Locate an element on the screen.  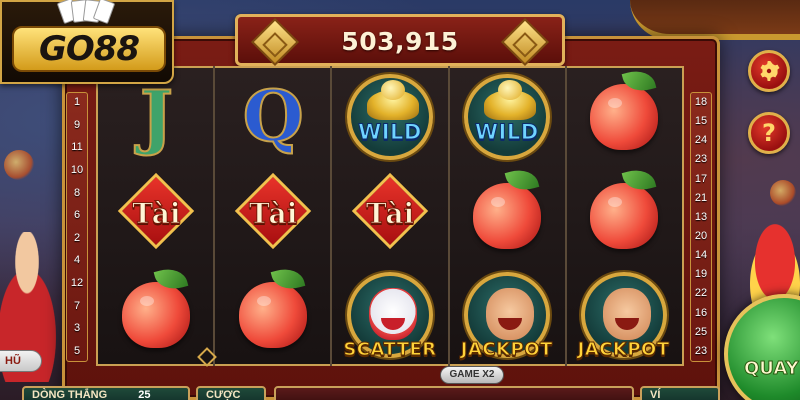
logo-text: GO88 is located at coordinates (89, 49).